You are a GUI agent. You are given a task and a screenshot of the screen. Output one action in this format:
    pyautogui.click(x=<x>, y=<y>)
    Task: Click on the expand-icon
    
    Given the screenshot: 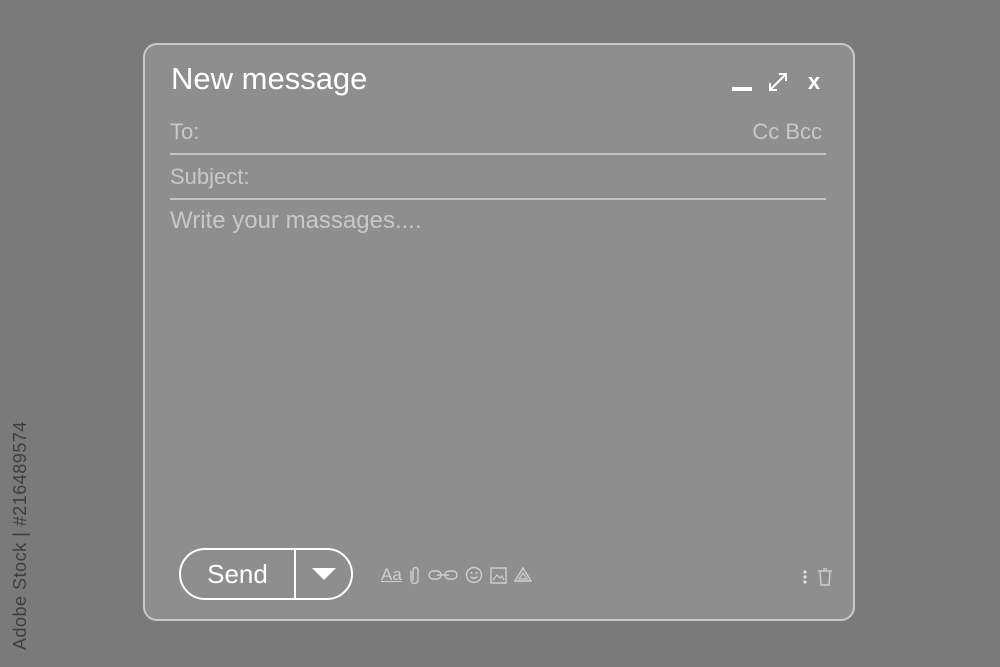 What is the action you would take?
    pyautogui.click(x=778, y=82)
    